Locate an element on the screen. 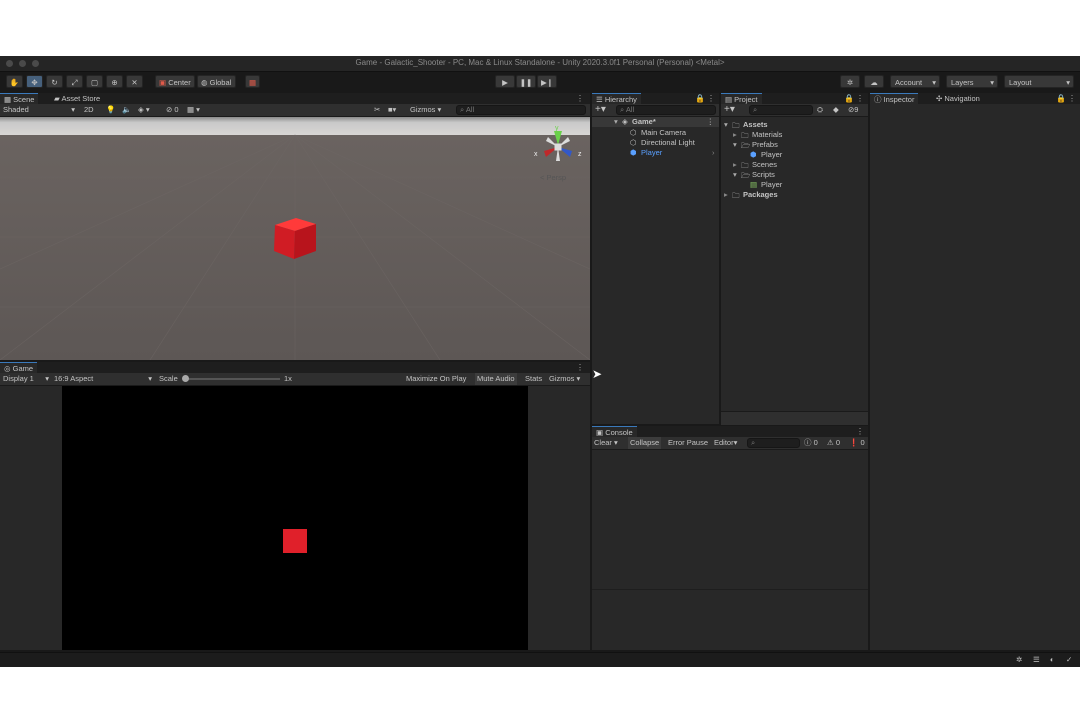  tab-navigation: ✣ Navigation is located at coordinates (958, 98).